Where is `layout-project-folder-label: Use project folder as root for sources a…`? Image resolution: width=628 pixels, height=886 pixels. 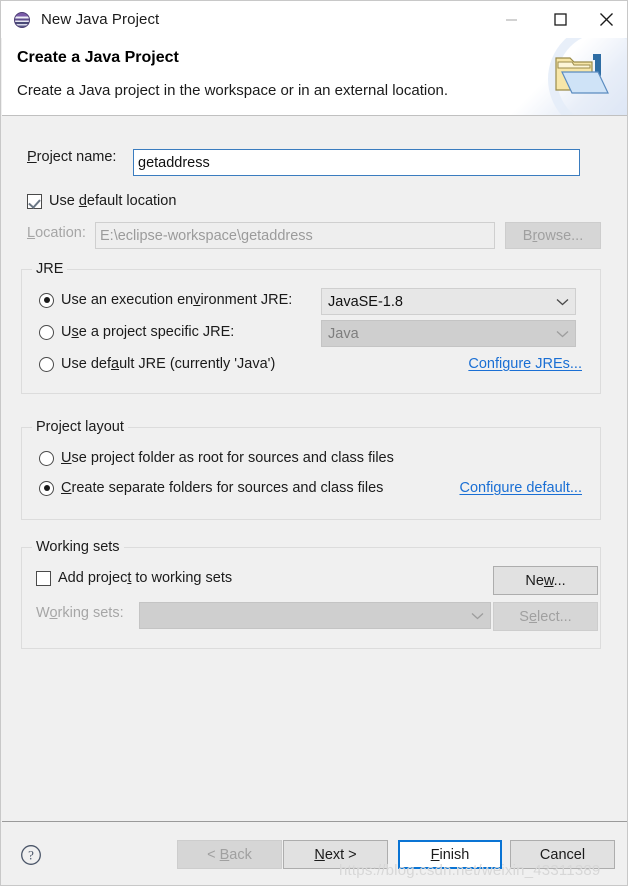
layout-project-folder-label: Use project folder as root for sources a… is located at coordinates (227, 458).